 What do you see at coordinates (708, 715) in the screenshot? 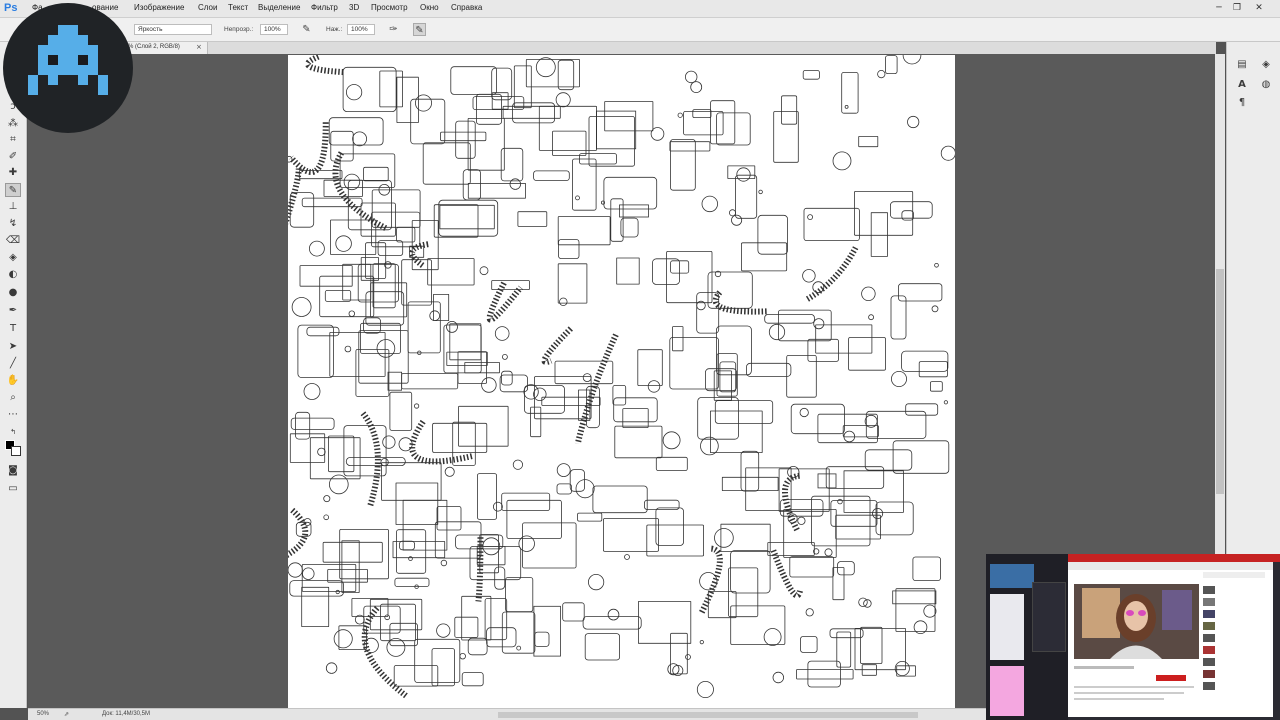
I see `horizontal-scroll-thumb` at bounding box center [708, 715].